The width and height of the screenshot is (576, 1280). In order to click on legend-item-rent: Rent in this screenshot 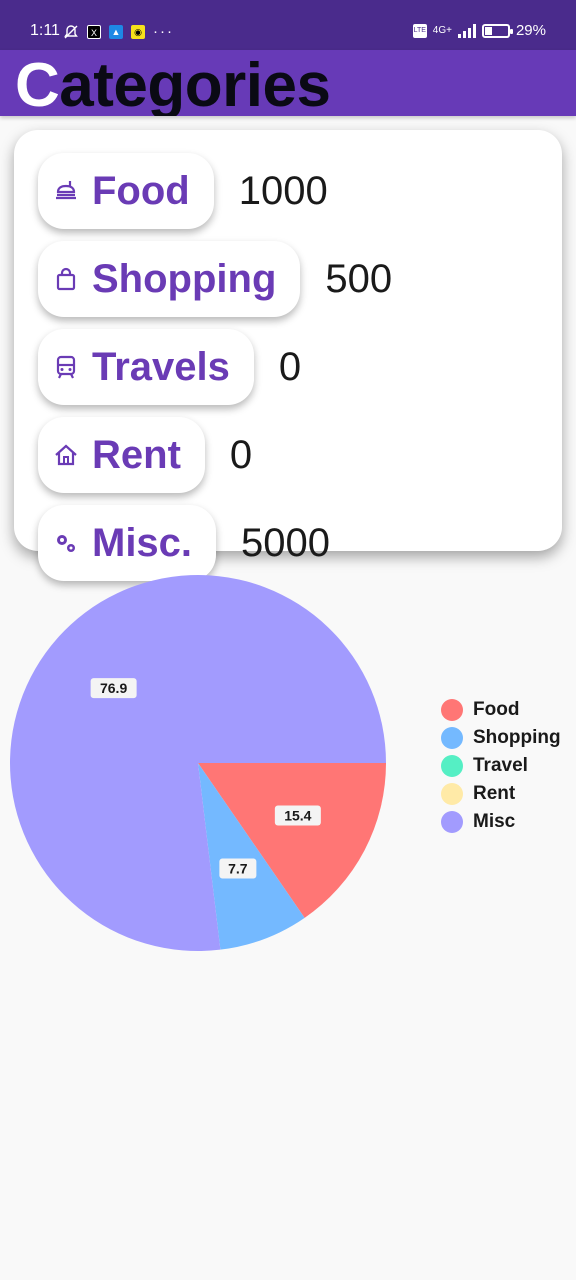, I will do `click(501, 794)`.